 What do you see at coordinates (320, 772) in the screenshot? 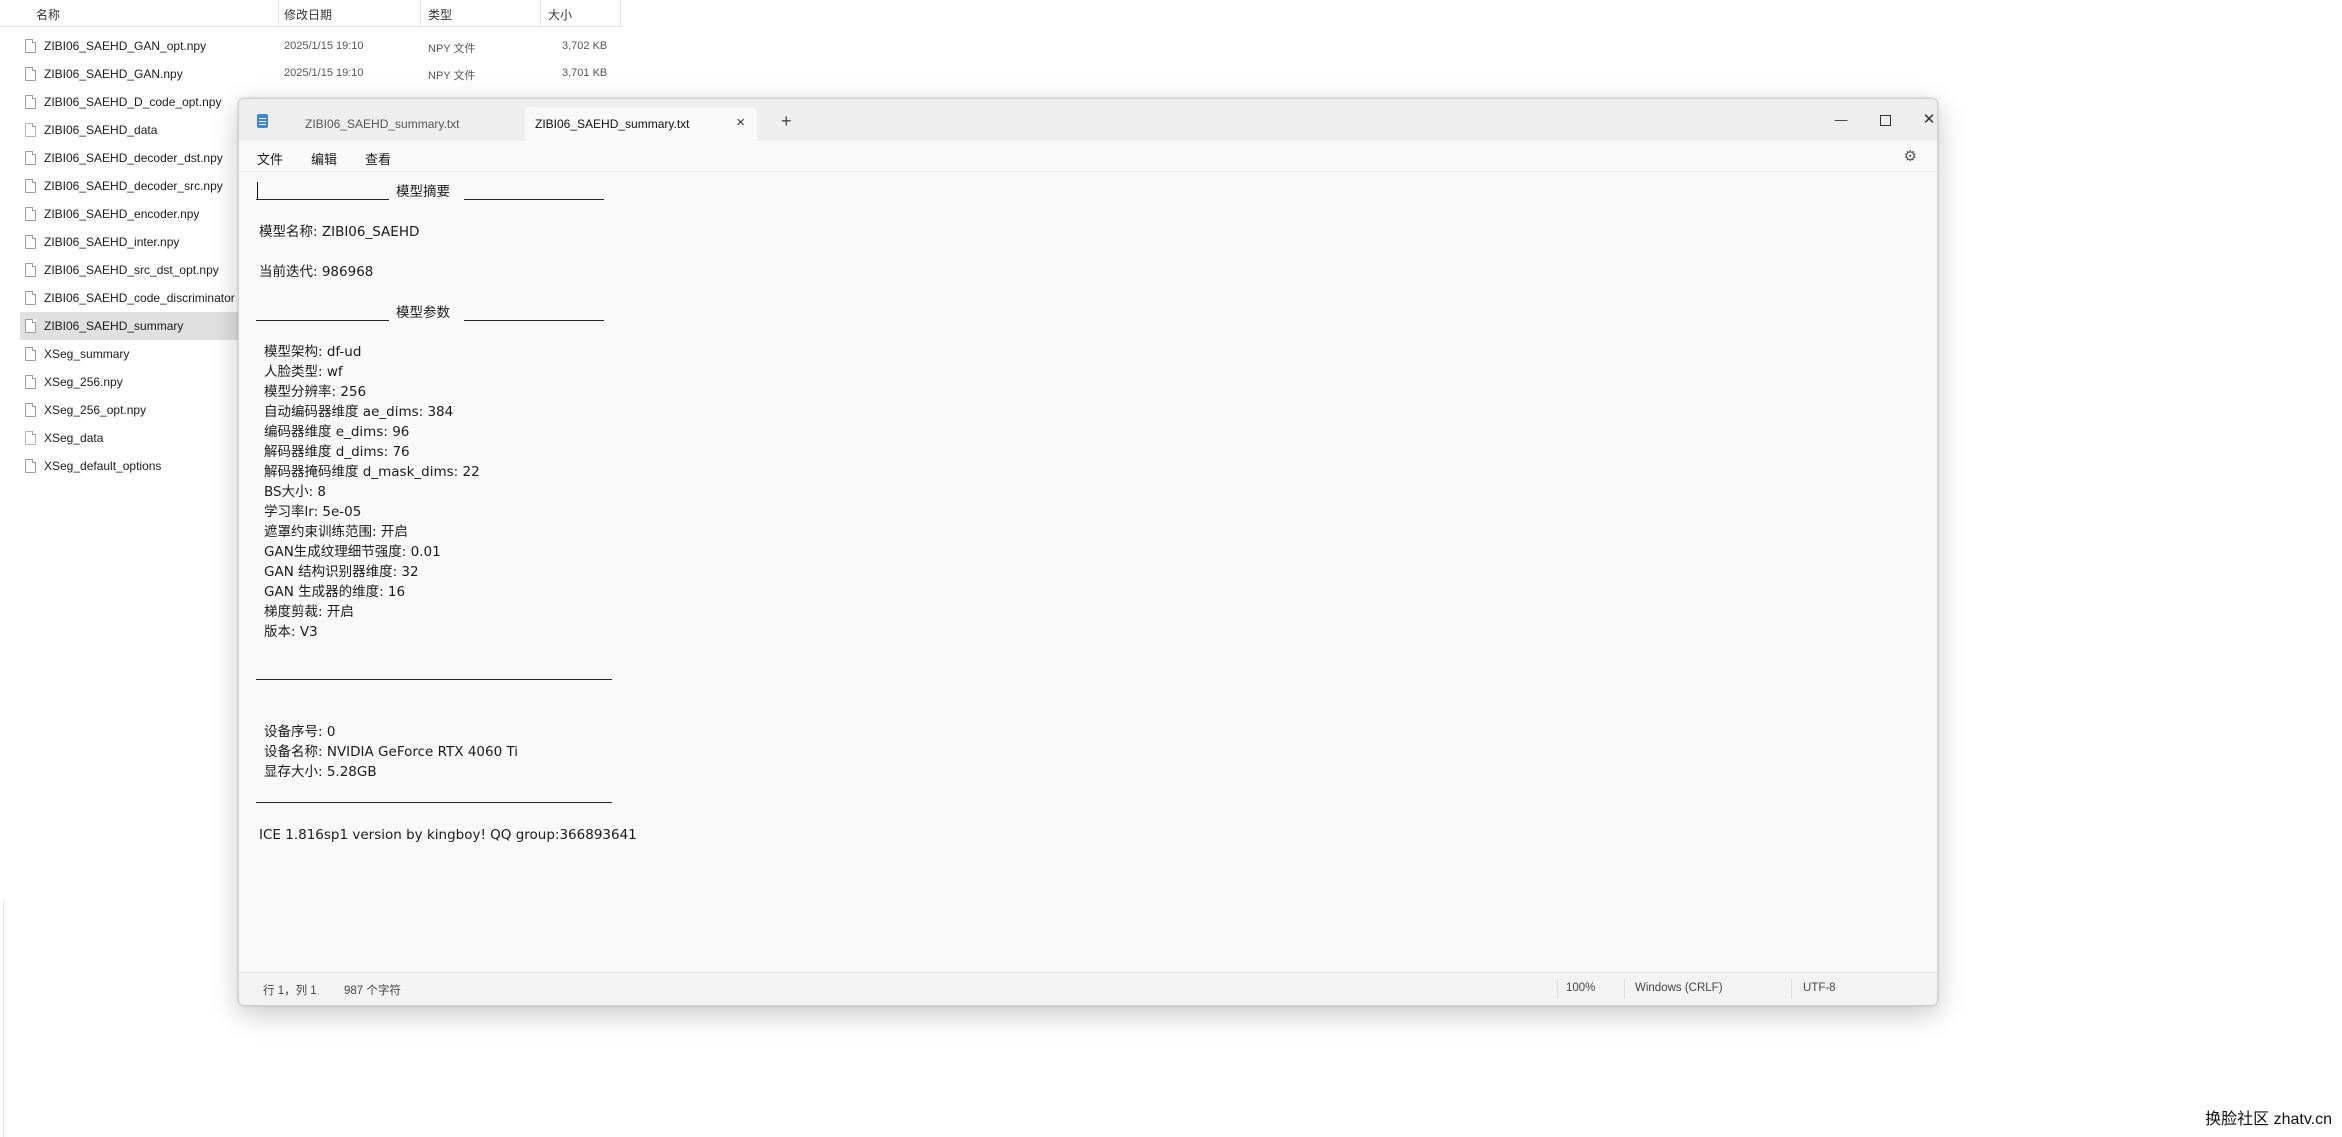
I see `device-line: 显存大小: 5.28GB` at bounding box center [320, 772].